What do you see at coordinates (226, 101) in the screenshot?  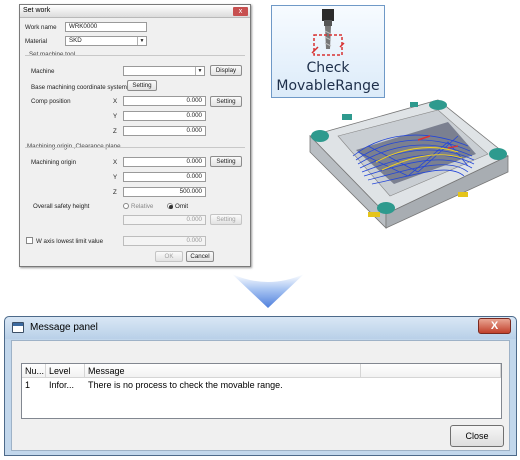 I see `comp-setting-button: Setting` at bounding box center [226, 101].